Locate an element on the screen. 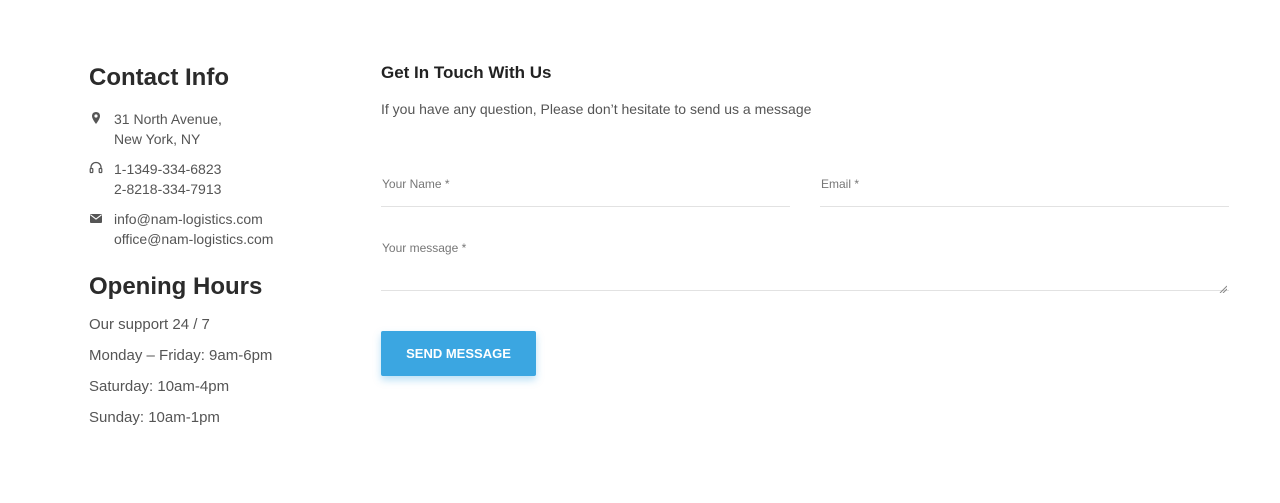 This screenshot has width=1280, height=503. message-textarea is located at coordinates (805, 262).